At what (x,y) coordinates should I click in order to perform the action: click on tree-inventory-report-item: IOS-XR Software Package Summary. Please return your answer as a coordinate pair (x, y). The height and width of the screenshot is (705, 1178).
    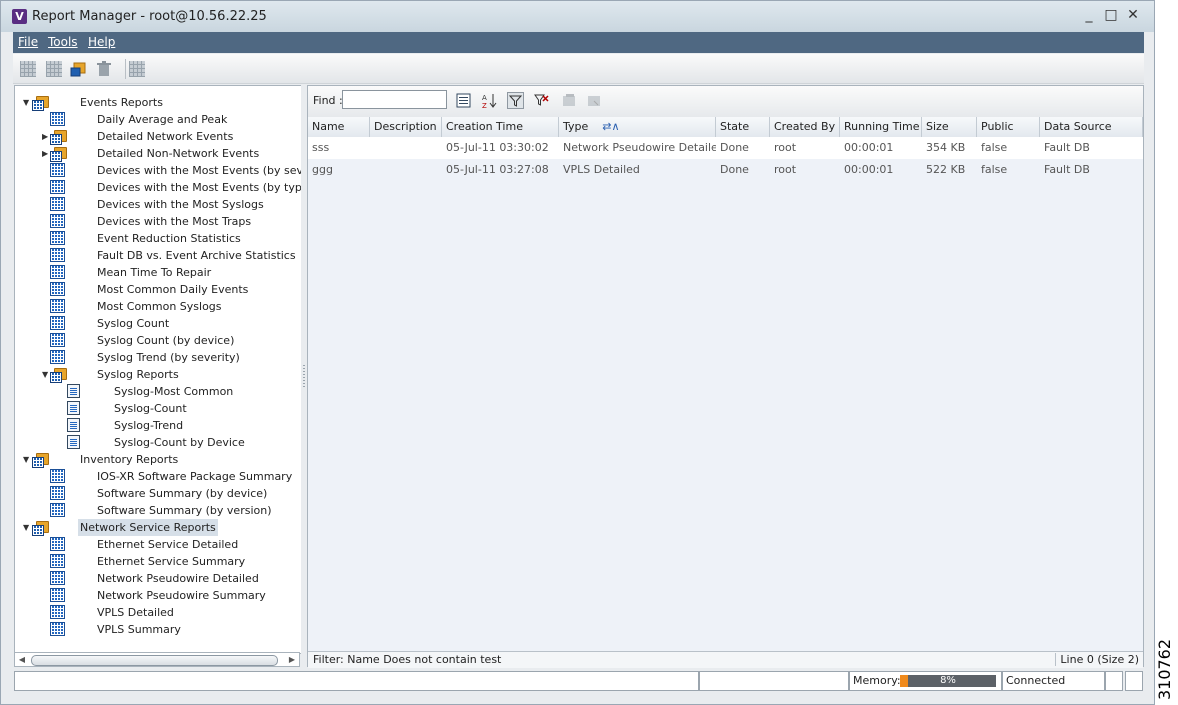
    Looking at the image, I should click on (158, 476).